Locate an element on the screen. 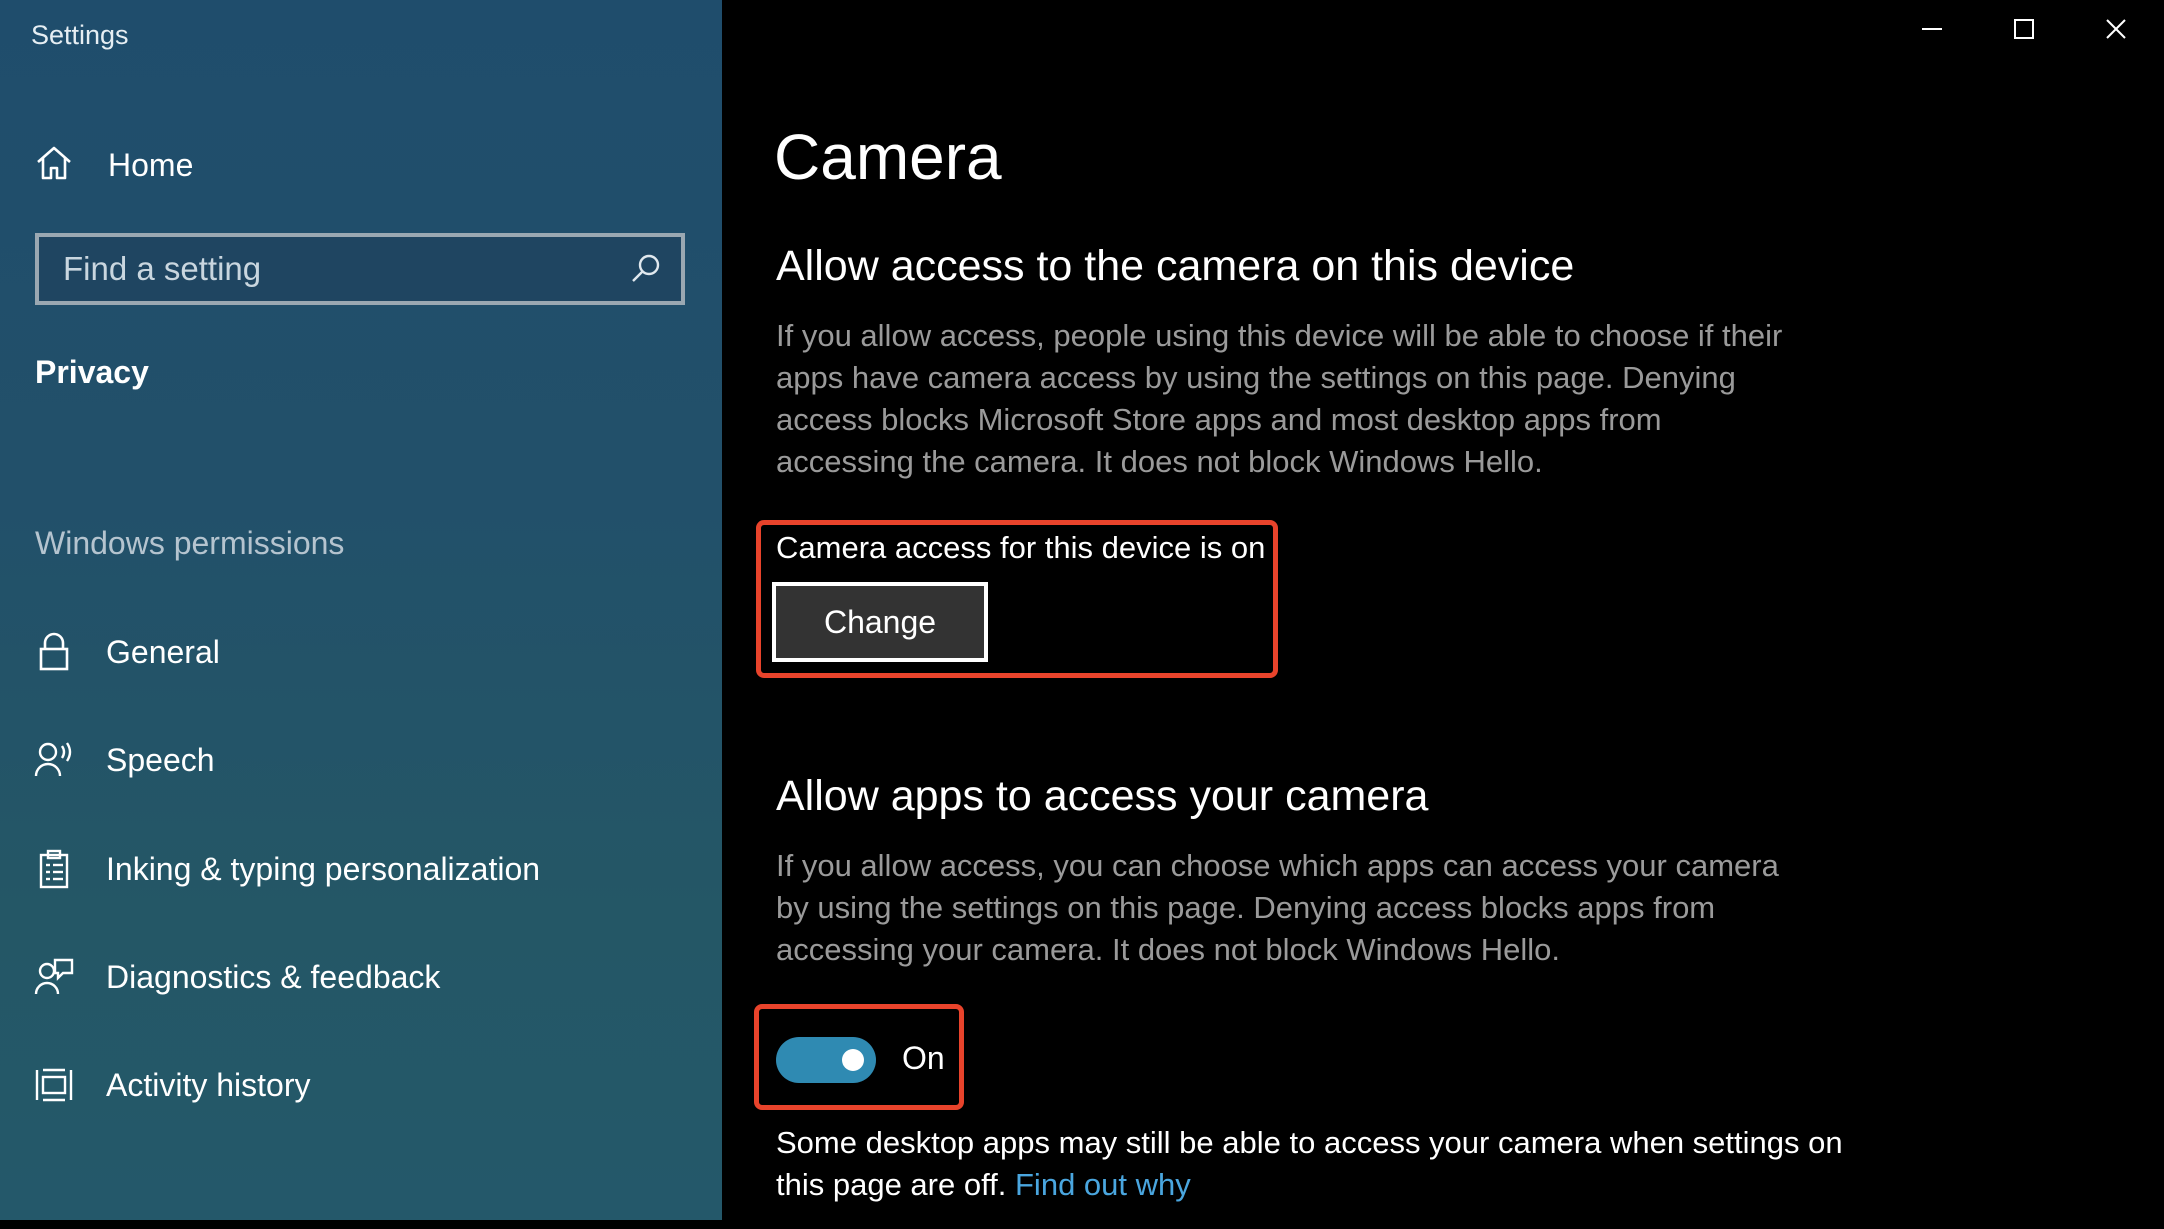 The width and height of the screenshot is (2164, 1229). change-button: Change is located at coordinates (880, 622).